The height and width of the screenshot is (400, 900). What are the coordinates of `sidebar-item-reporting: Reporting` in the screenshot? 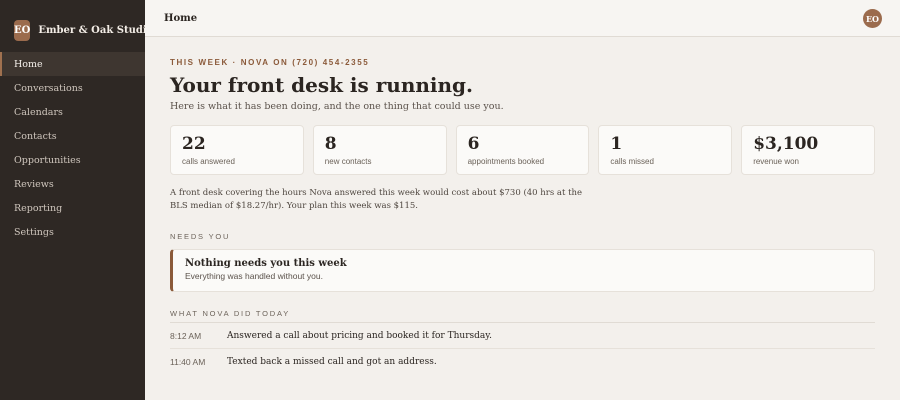 It's located at (72, 208).